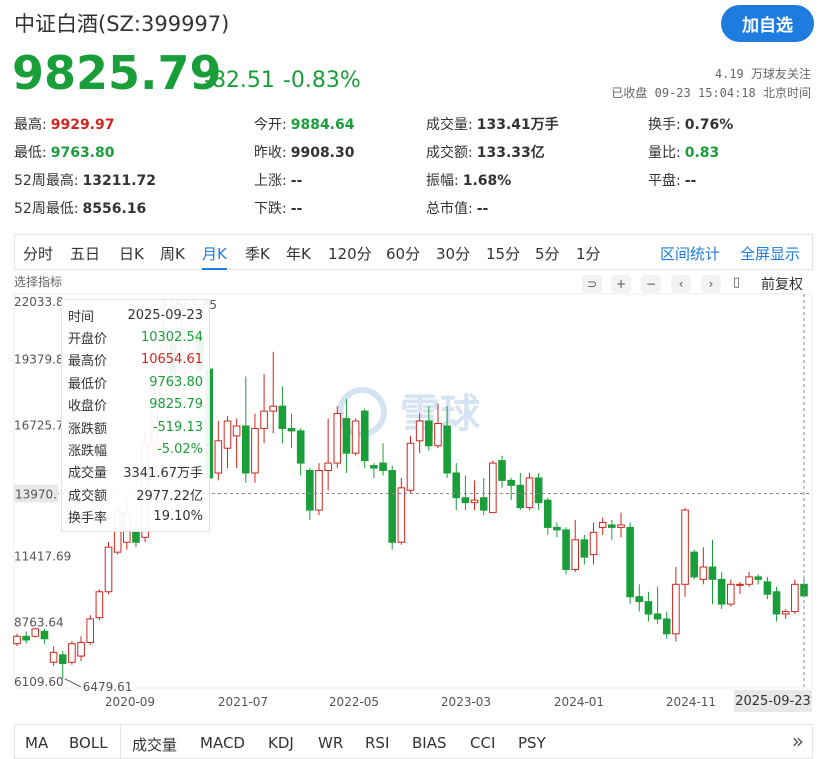 The width and height of the screenshot is (825, 759). What do you see at coordinates (154, 744) in the screenshot?
I see `indicator-tab-2: 成交量` at bounding box center [154, 744].